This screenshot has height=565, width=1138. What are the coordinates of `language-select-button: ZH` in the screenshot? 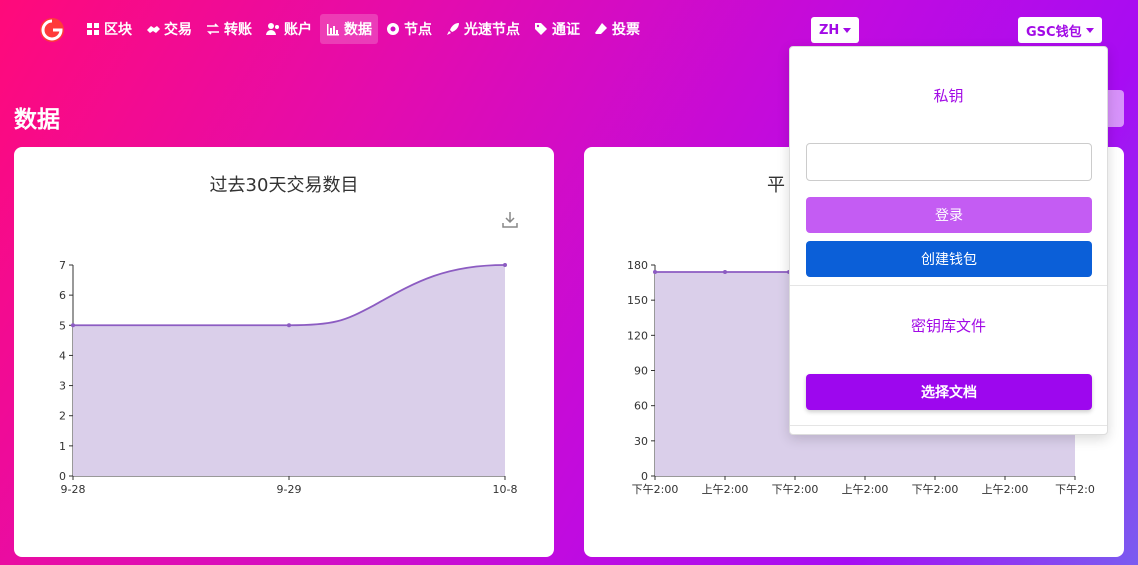 It's located at (835, 30).